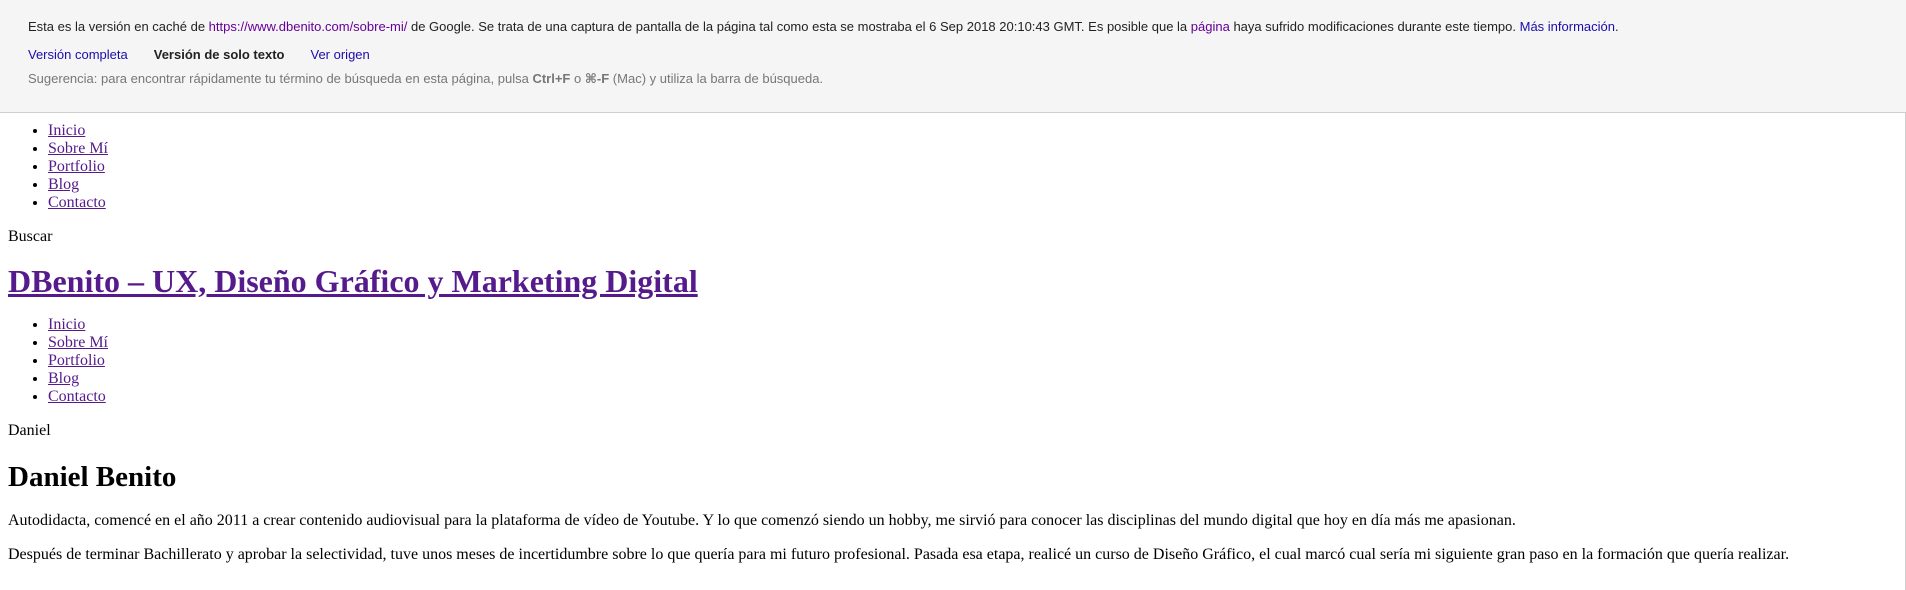 The width and height of the screenshot is (1906, 590). Describe the element at coordinates (577, 78) in the screenshot. I see `tip-text-middle: o` at that location.